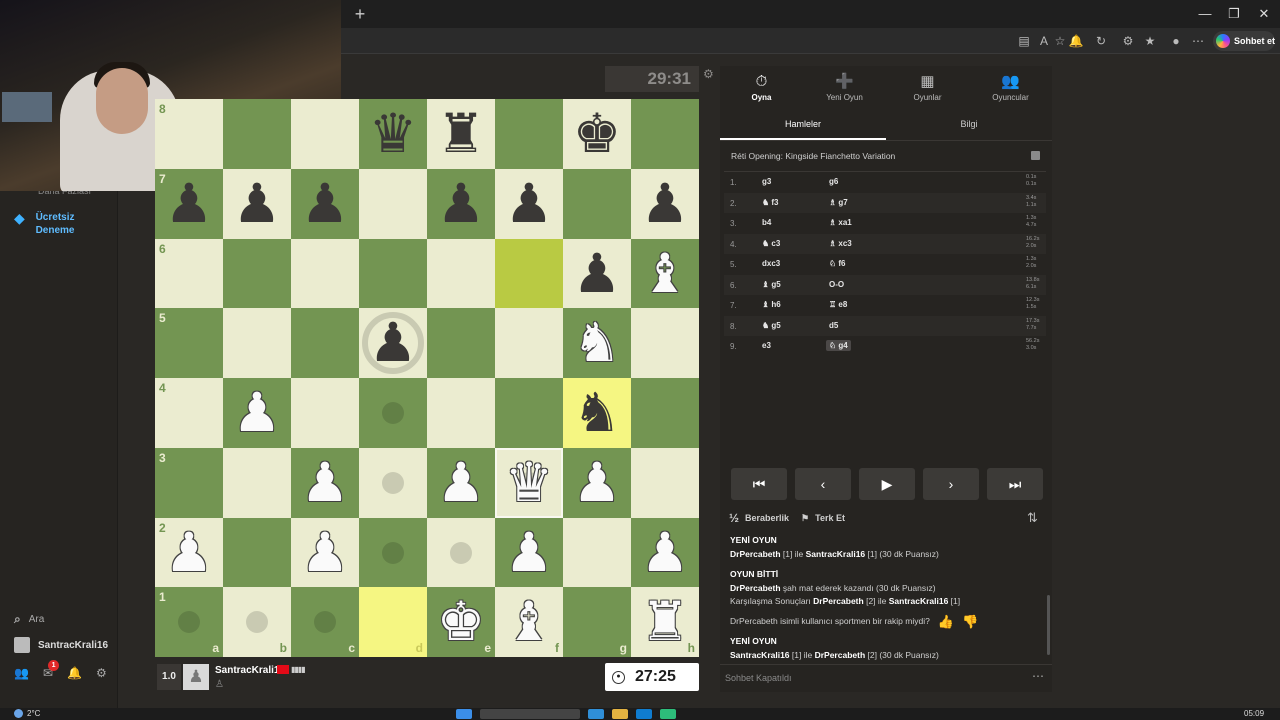  Describe the element at coordinates (1048, 625) in the screenshot. I see `chat-scrollbar` at that location.